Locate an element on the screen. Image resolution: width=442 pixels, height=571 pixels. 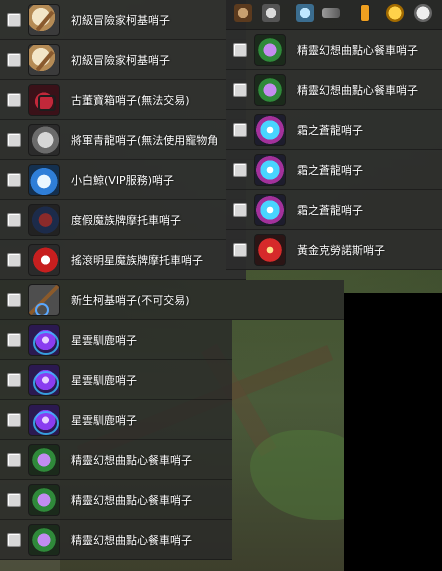
pearl-icon is located at coordinates (423, 13).